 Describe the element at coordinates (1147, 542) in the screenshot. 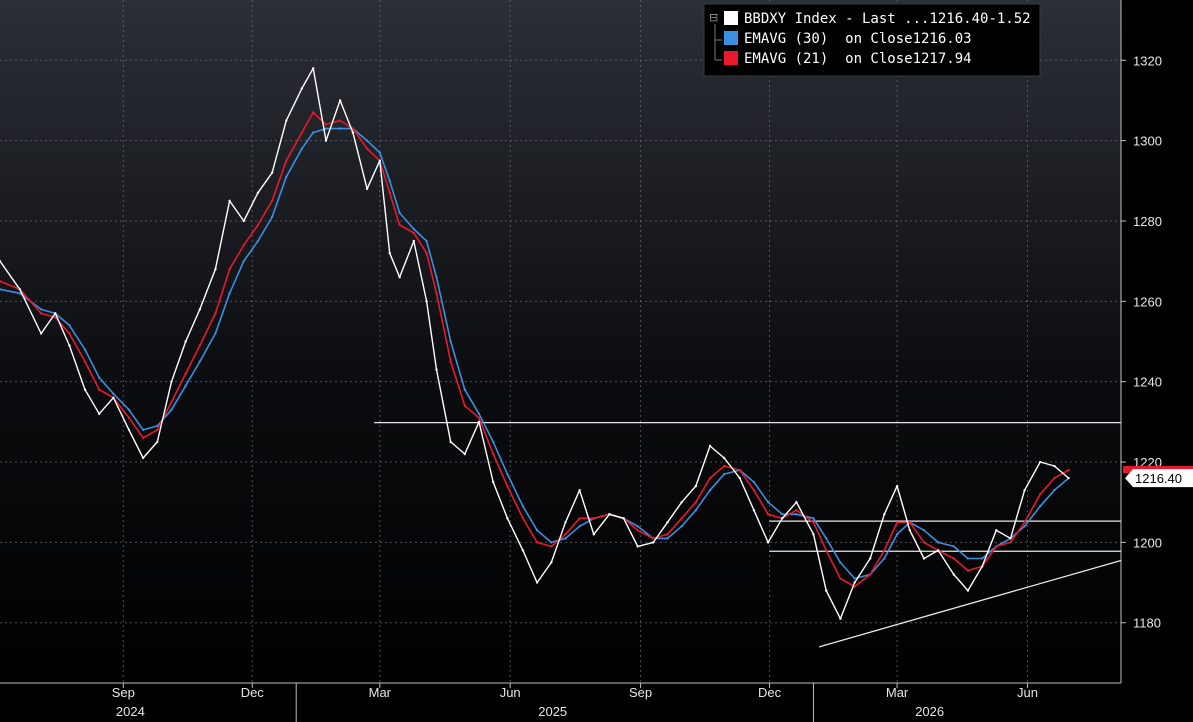

I see `y-tick-label-1200: 1200` at that location.